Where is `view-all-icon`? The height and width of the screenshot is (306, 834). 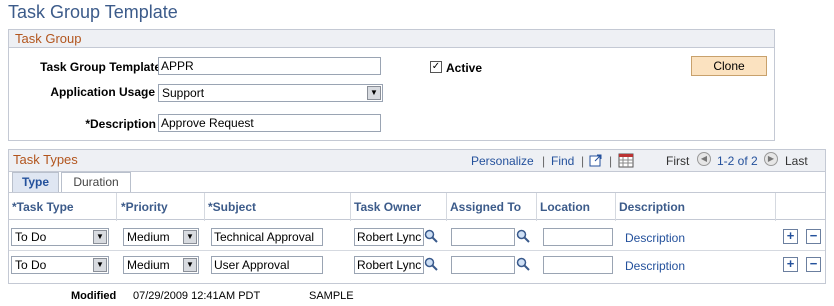
view-all-icon is located at coordinates (596, 160).